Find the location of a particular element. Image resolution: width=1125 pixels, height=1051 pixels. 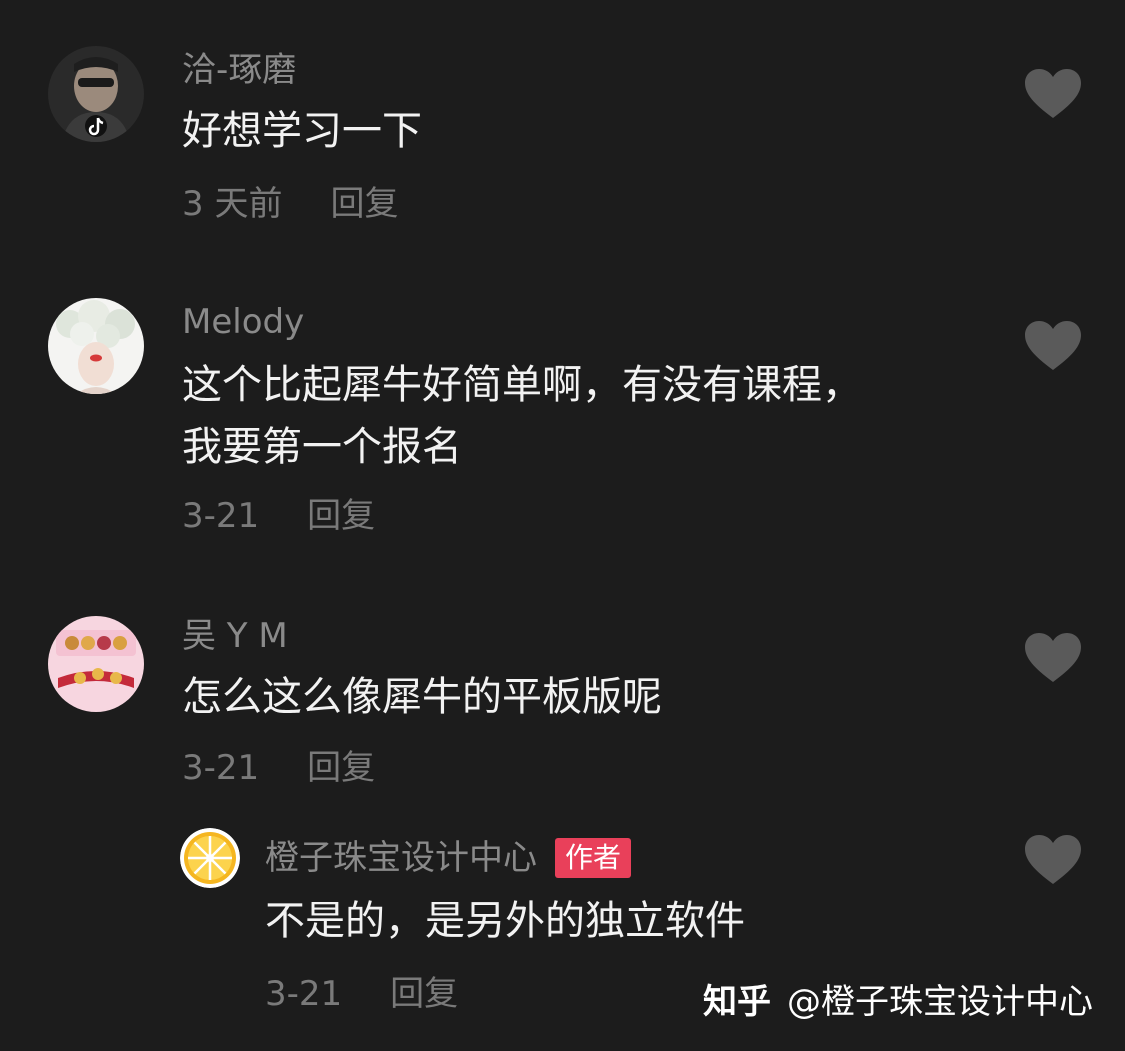

comment-line: 好想学习一下 is located at coordinates (302, 131).